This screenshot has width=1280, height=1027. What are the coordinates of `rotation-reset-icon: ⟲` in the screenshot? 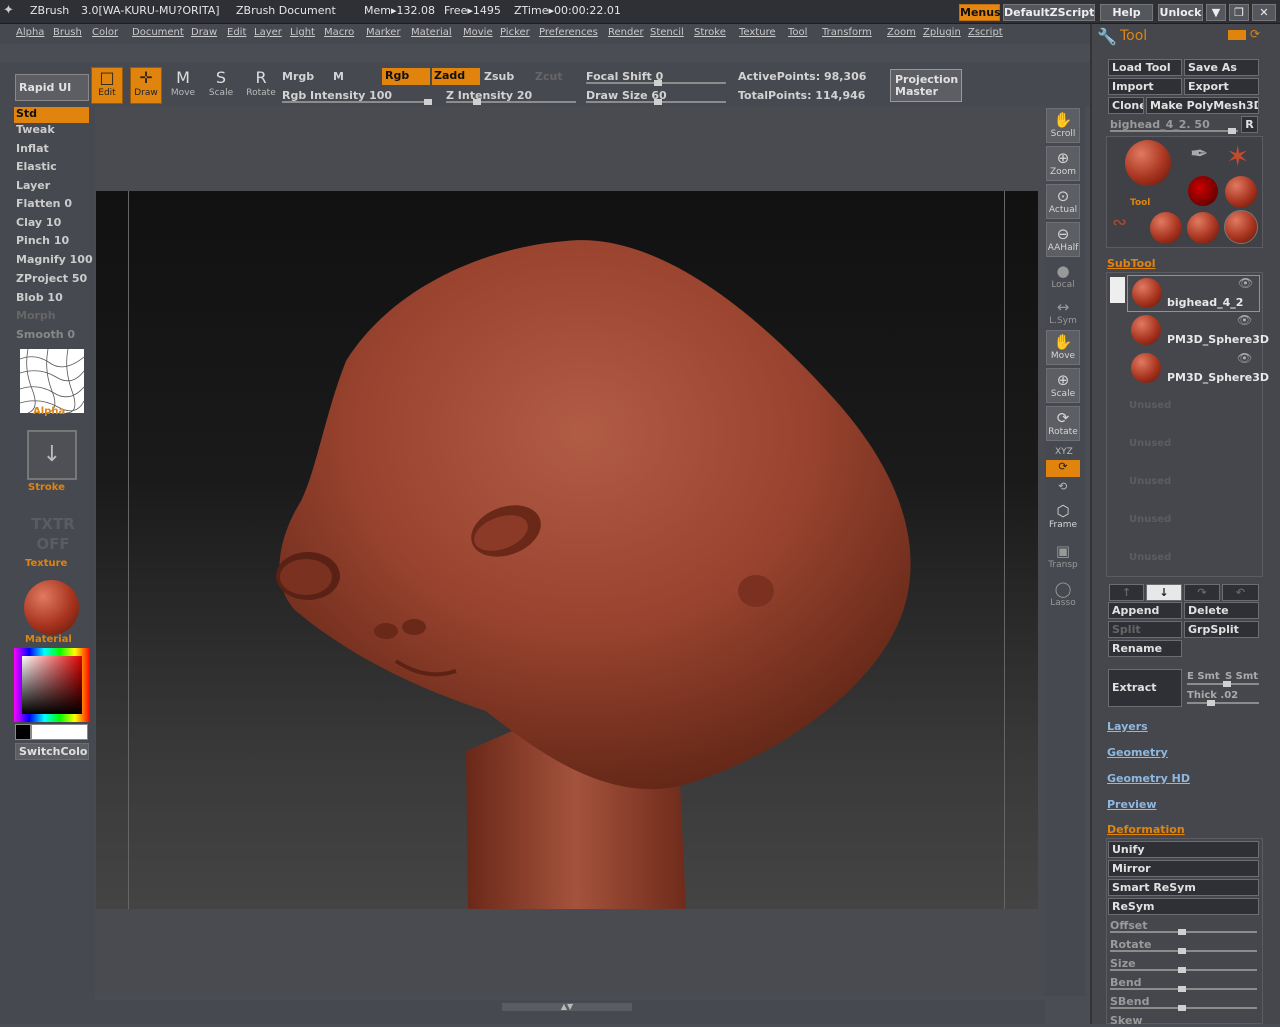 It's located at (1062, 486).